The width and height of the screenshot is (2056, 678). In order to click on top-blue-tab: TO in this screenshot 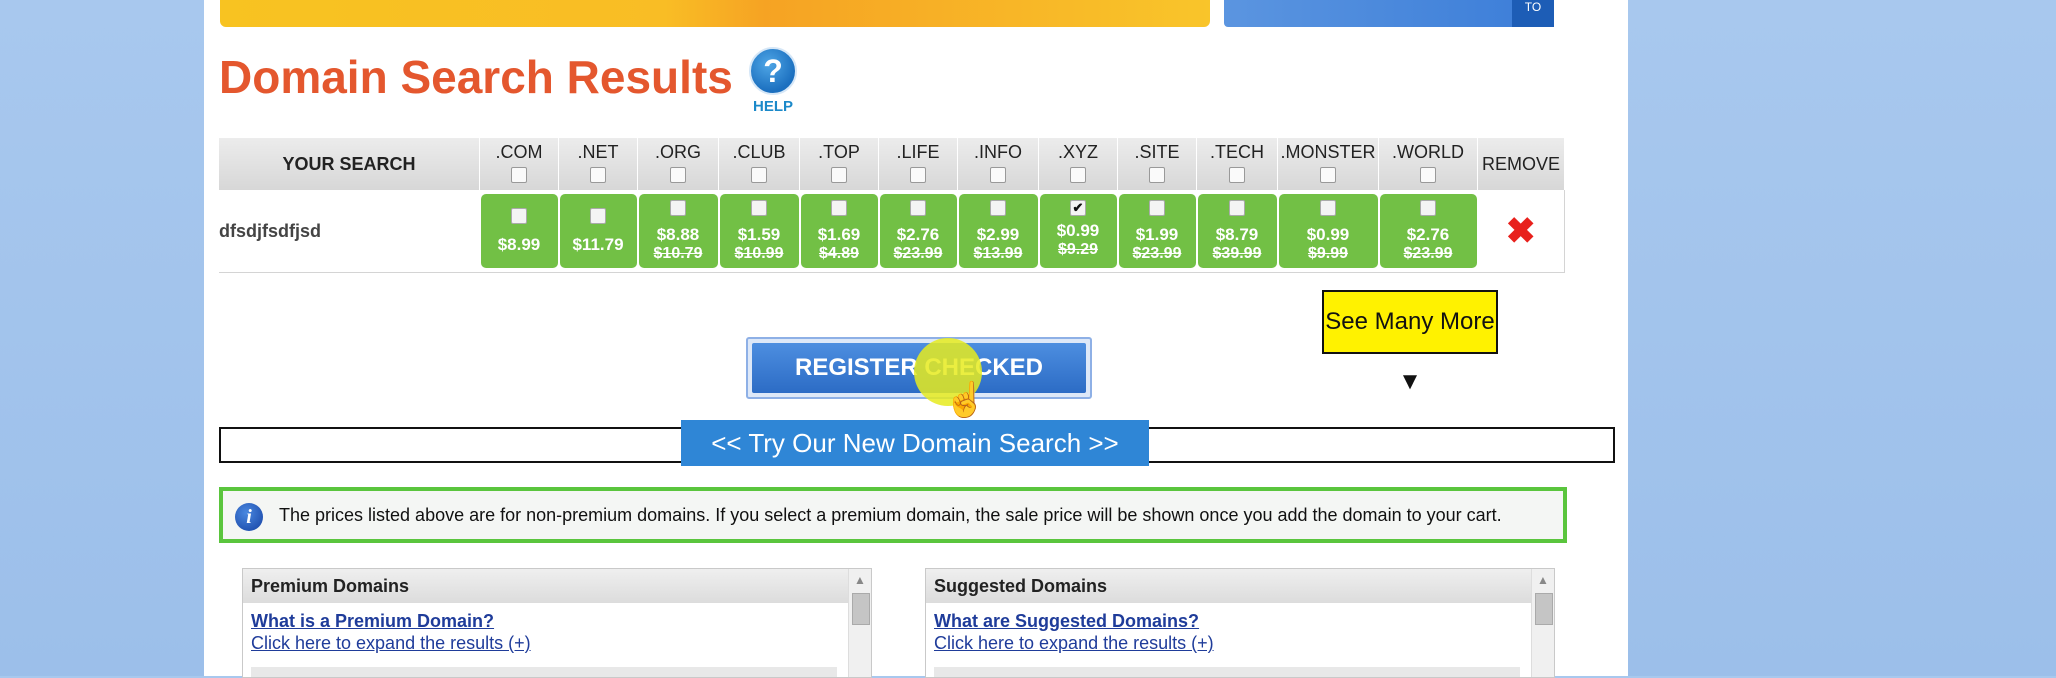, I will do `click(1533, 13)`.